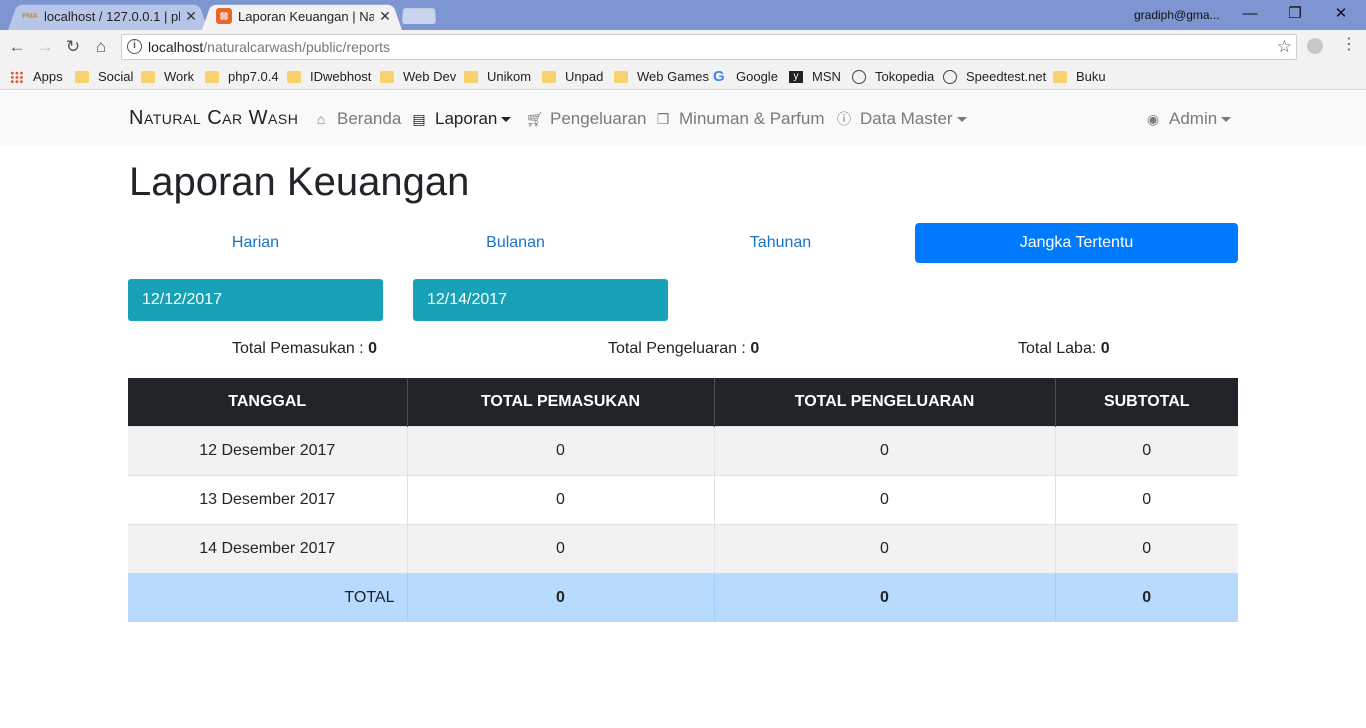  I want to click on bookmark-social: Social, so click(104, 76).